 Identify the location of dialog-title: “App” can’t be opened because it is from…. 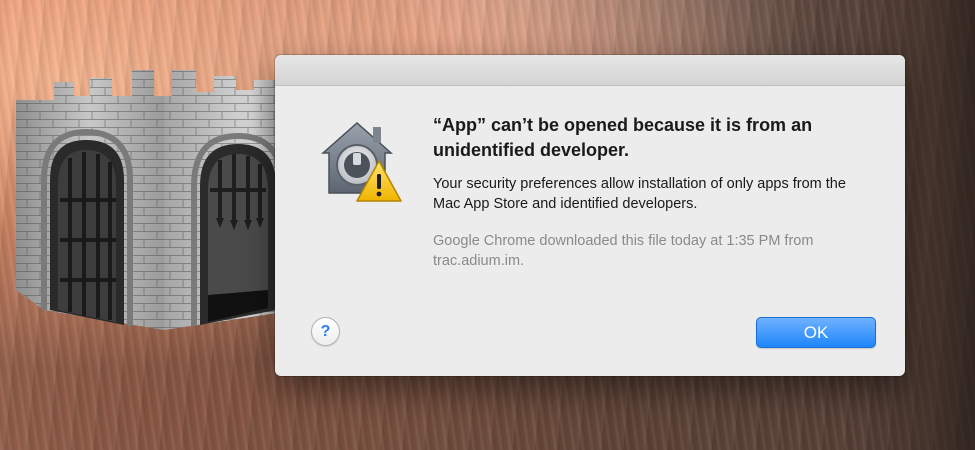
(623, 137).